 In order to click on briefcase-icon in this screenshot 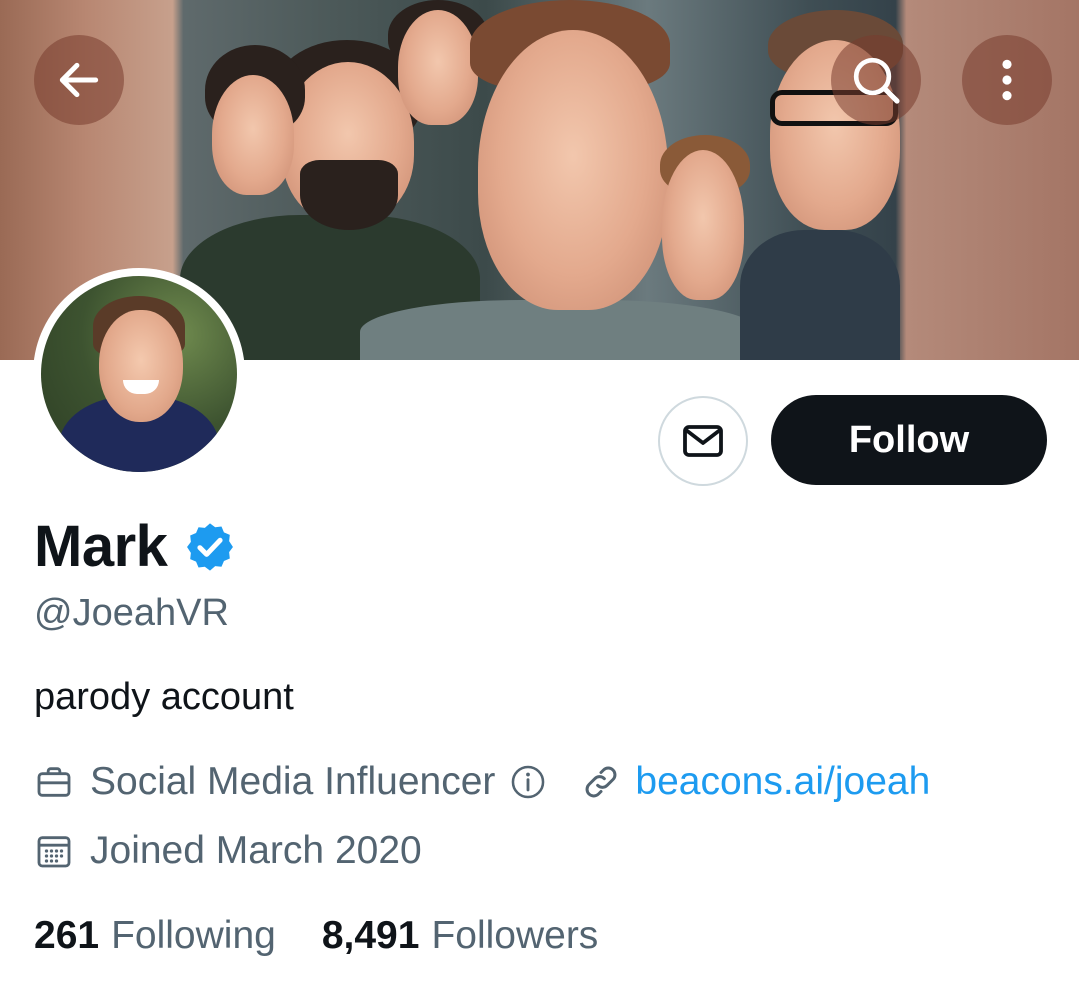, I will do `click(54, 782)`.